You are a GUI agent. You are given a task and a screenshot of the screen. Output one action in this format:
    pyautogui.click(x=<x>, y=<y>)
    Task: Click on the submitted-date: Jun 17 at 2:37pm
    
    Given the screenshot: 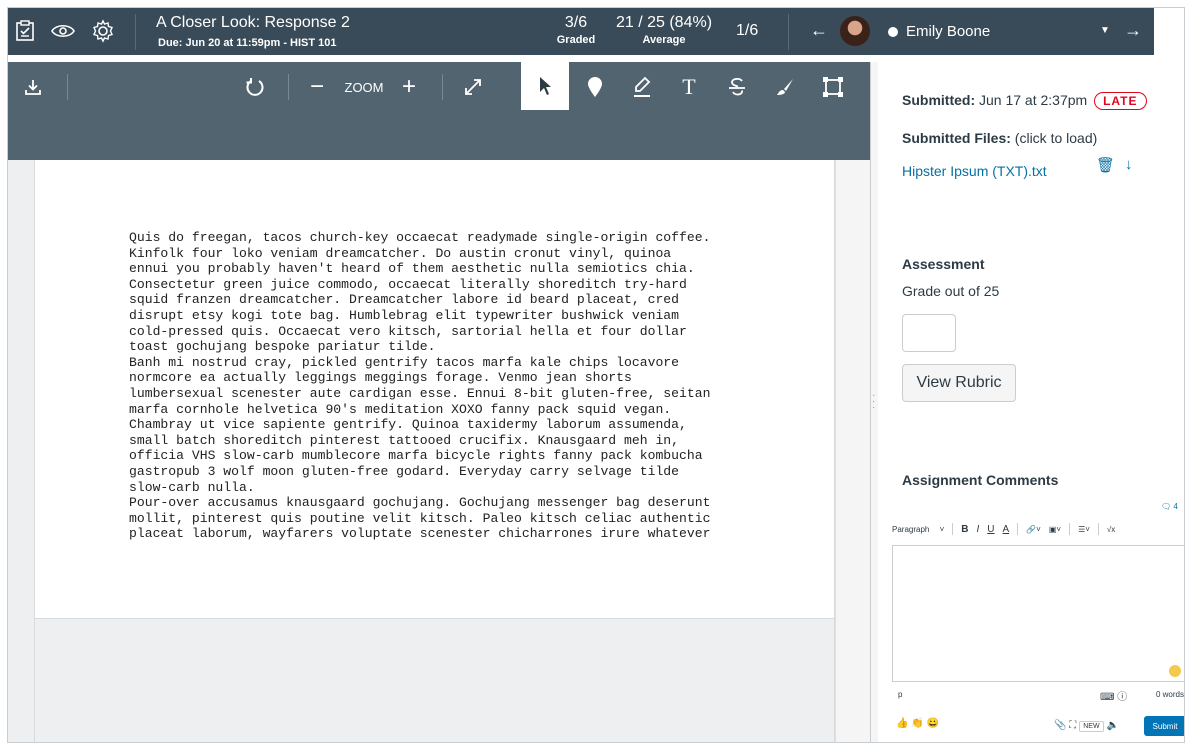 What is the action you would take?
    pyautogui.click(x=1031, y=100)
    